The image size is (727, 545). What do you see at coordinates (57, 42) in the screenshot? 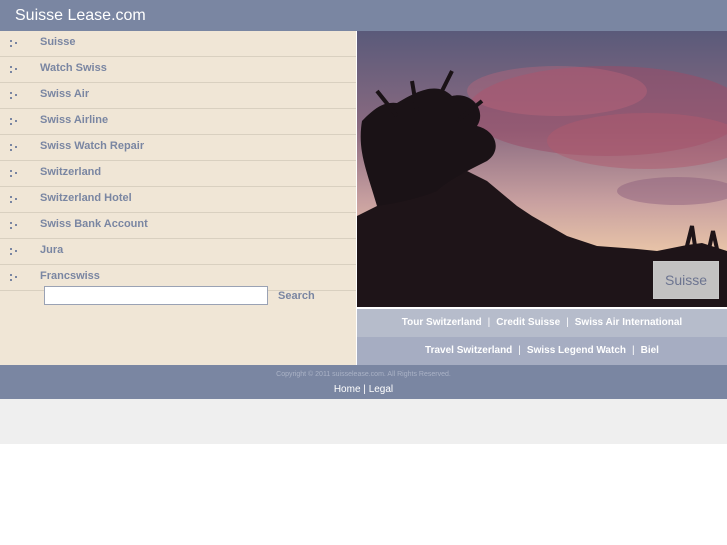
I see `nav-item-label: Suisse` at bounding box center [57, 42].